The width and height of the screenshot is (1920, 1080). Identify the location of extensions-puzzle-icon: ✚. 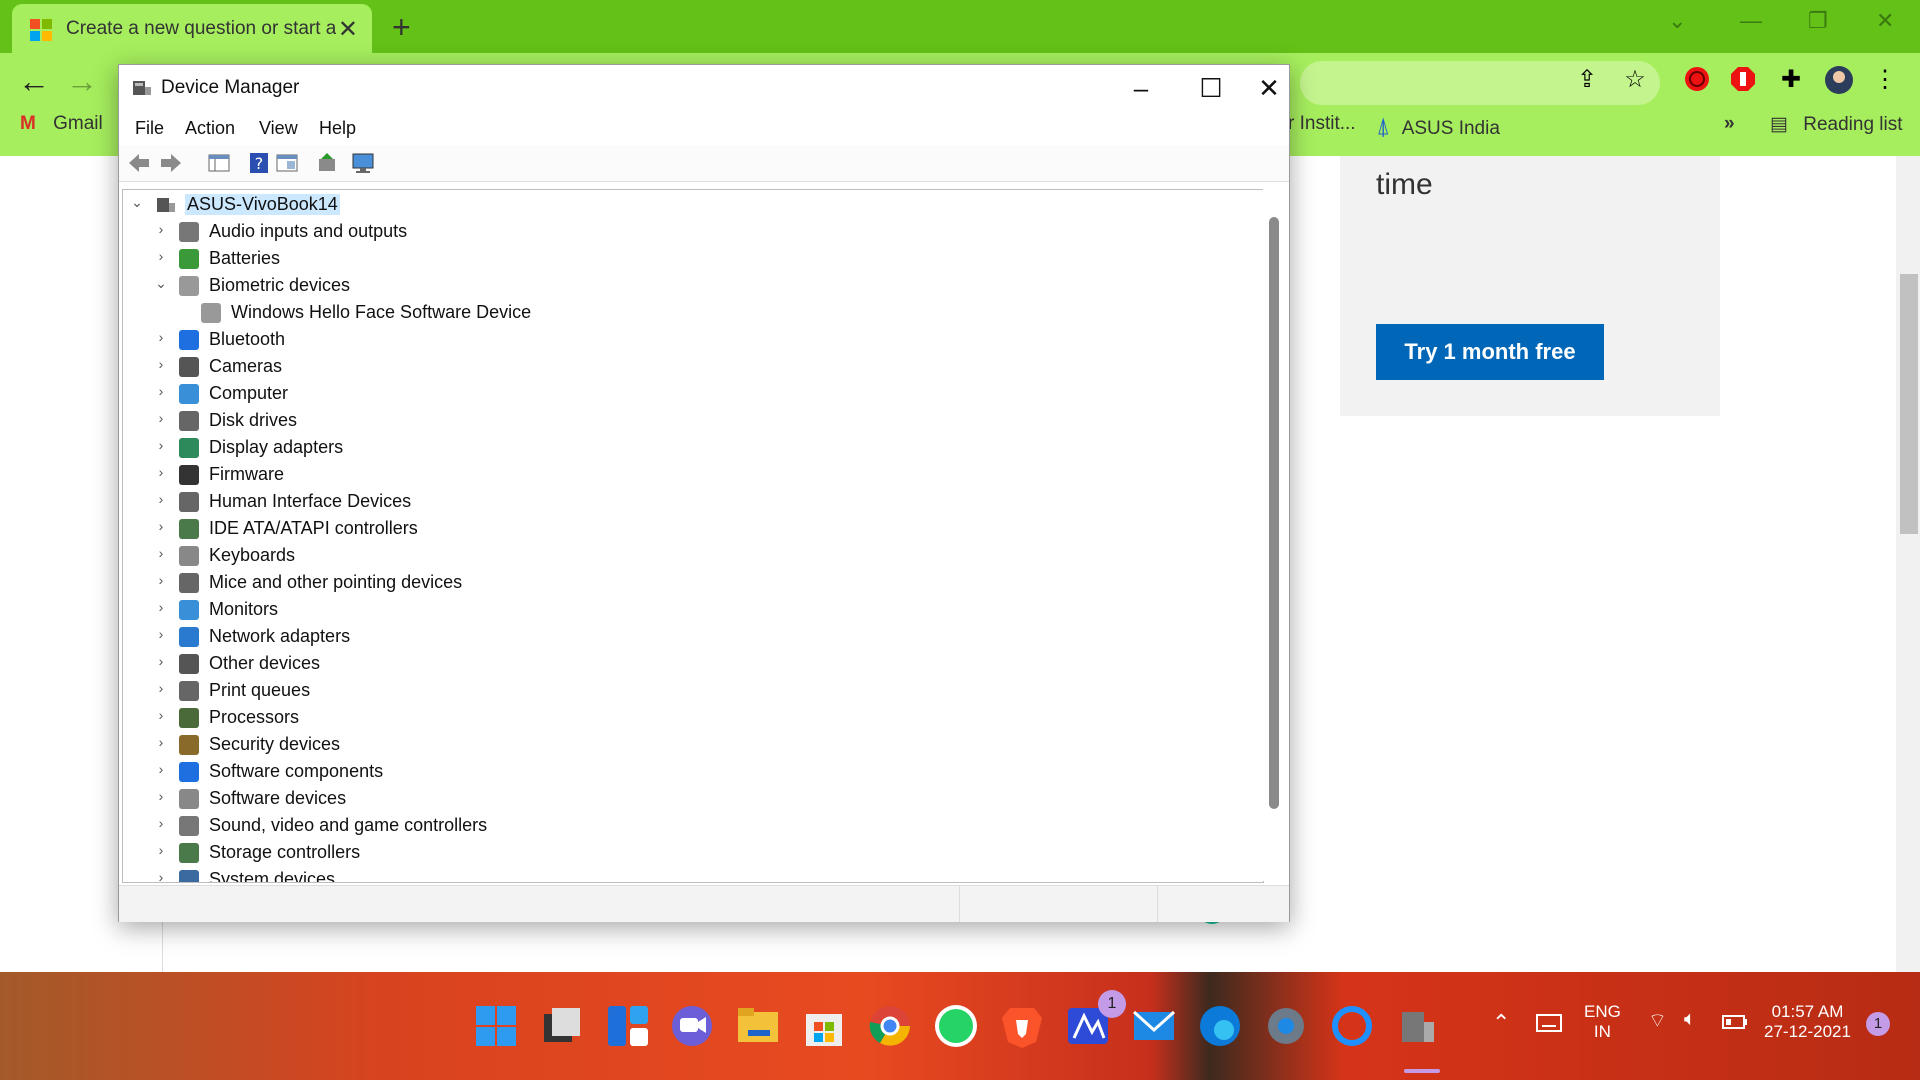
(1791, 80).